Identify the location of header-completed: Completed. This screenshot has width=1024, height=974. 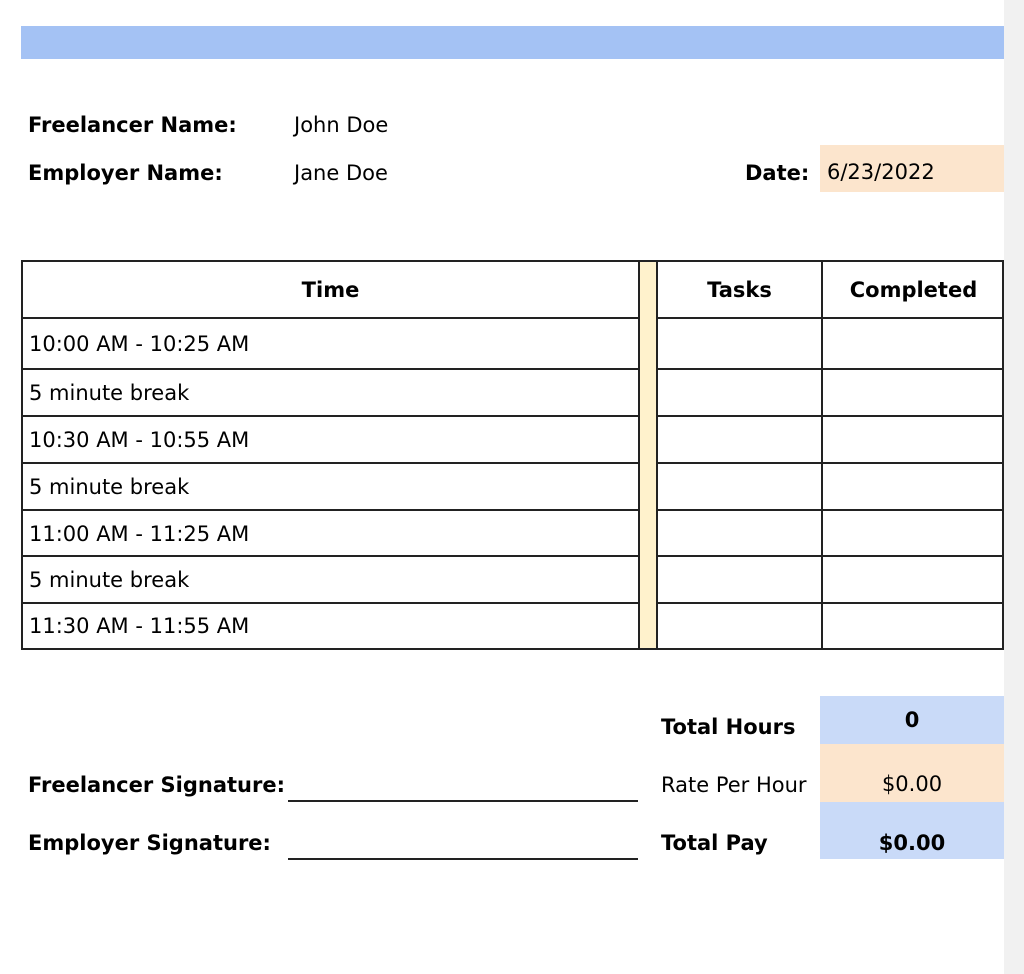
(913, 290).